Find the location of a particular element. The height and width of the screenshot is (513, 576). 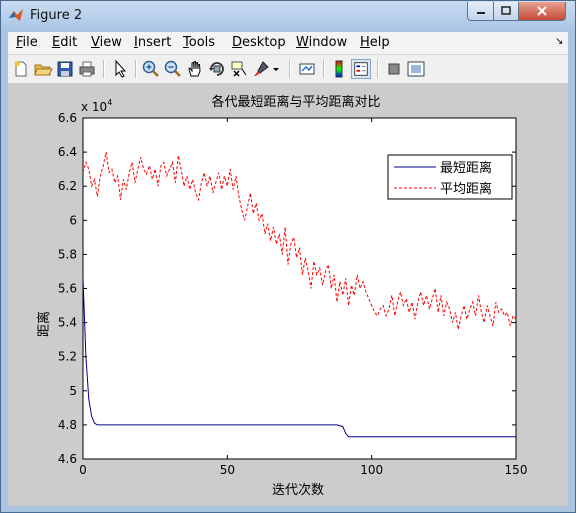

x-tick-label: 100 is located at coordinates (371, 470).